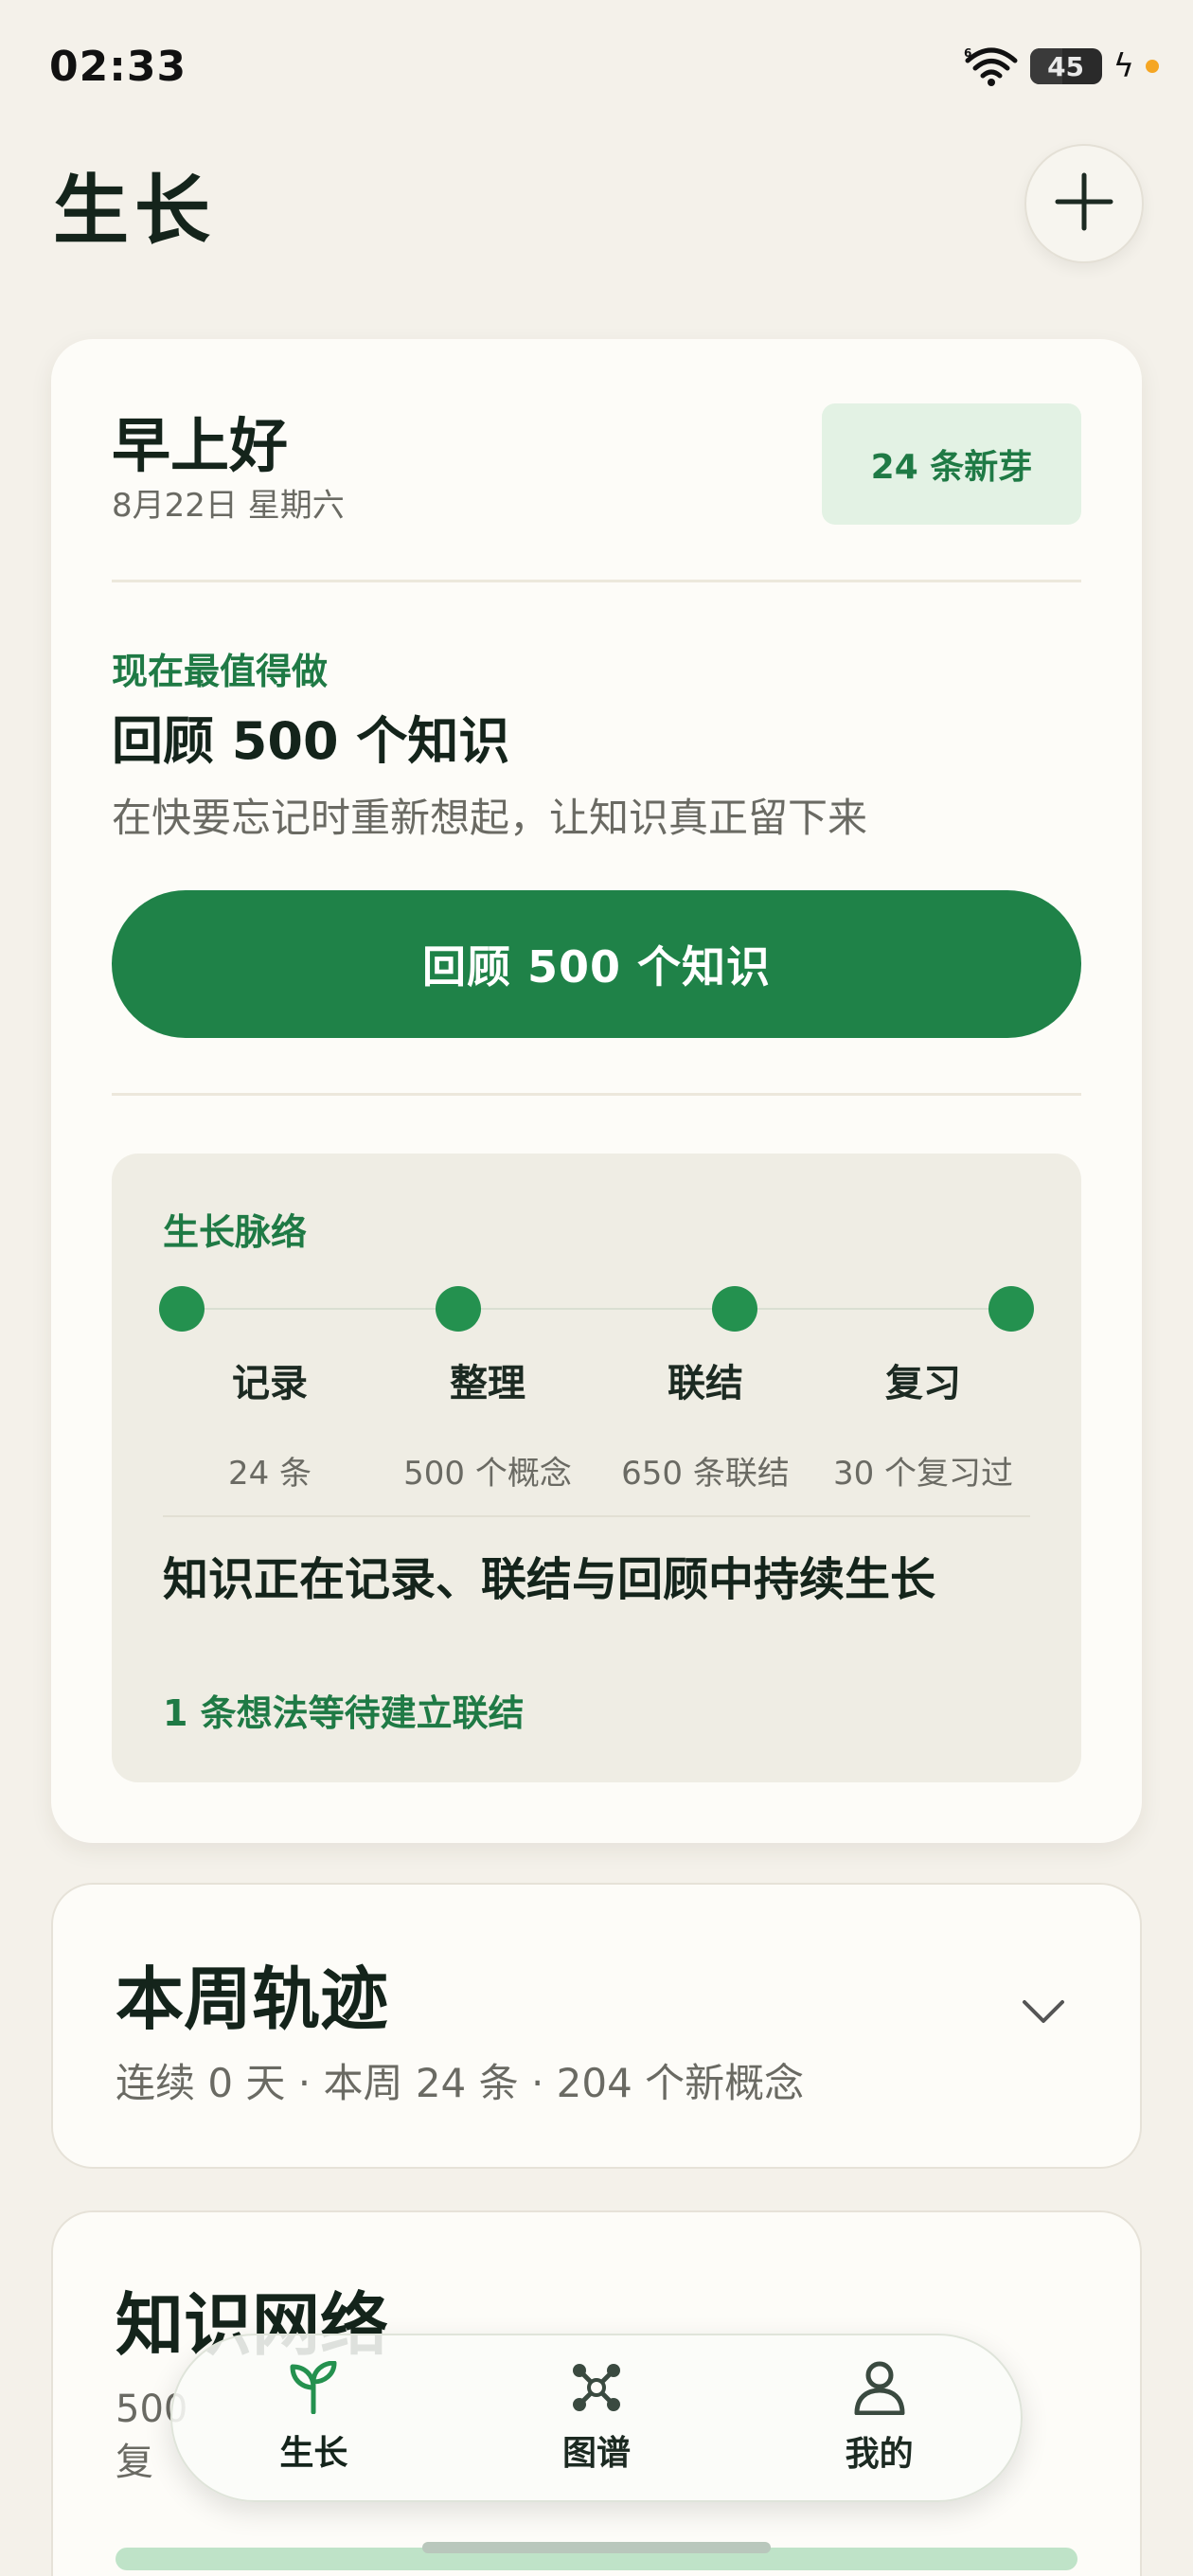 The height and width of the screenshot is (2576, 1193). I want to click on nav-item-me: 我的, so click(879, 2418).